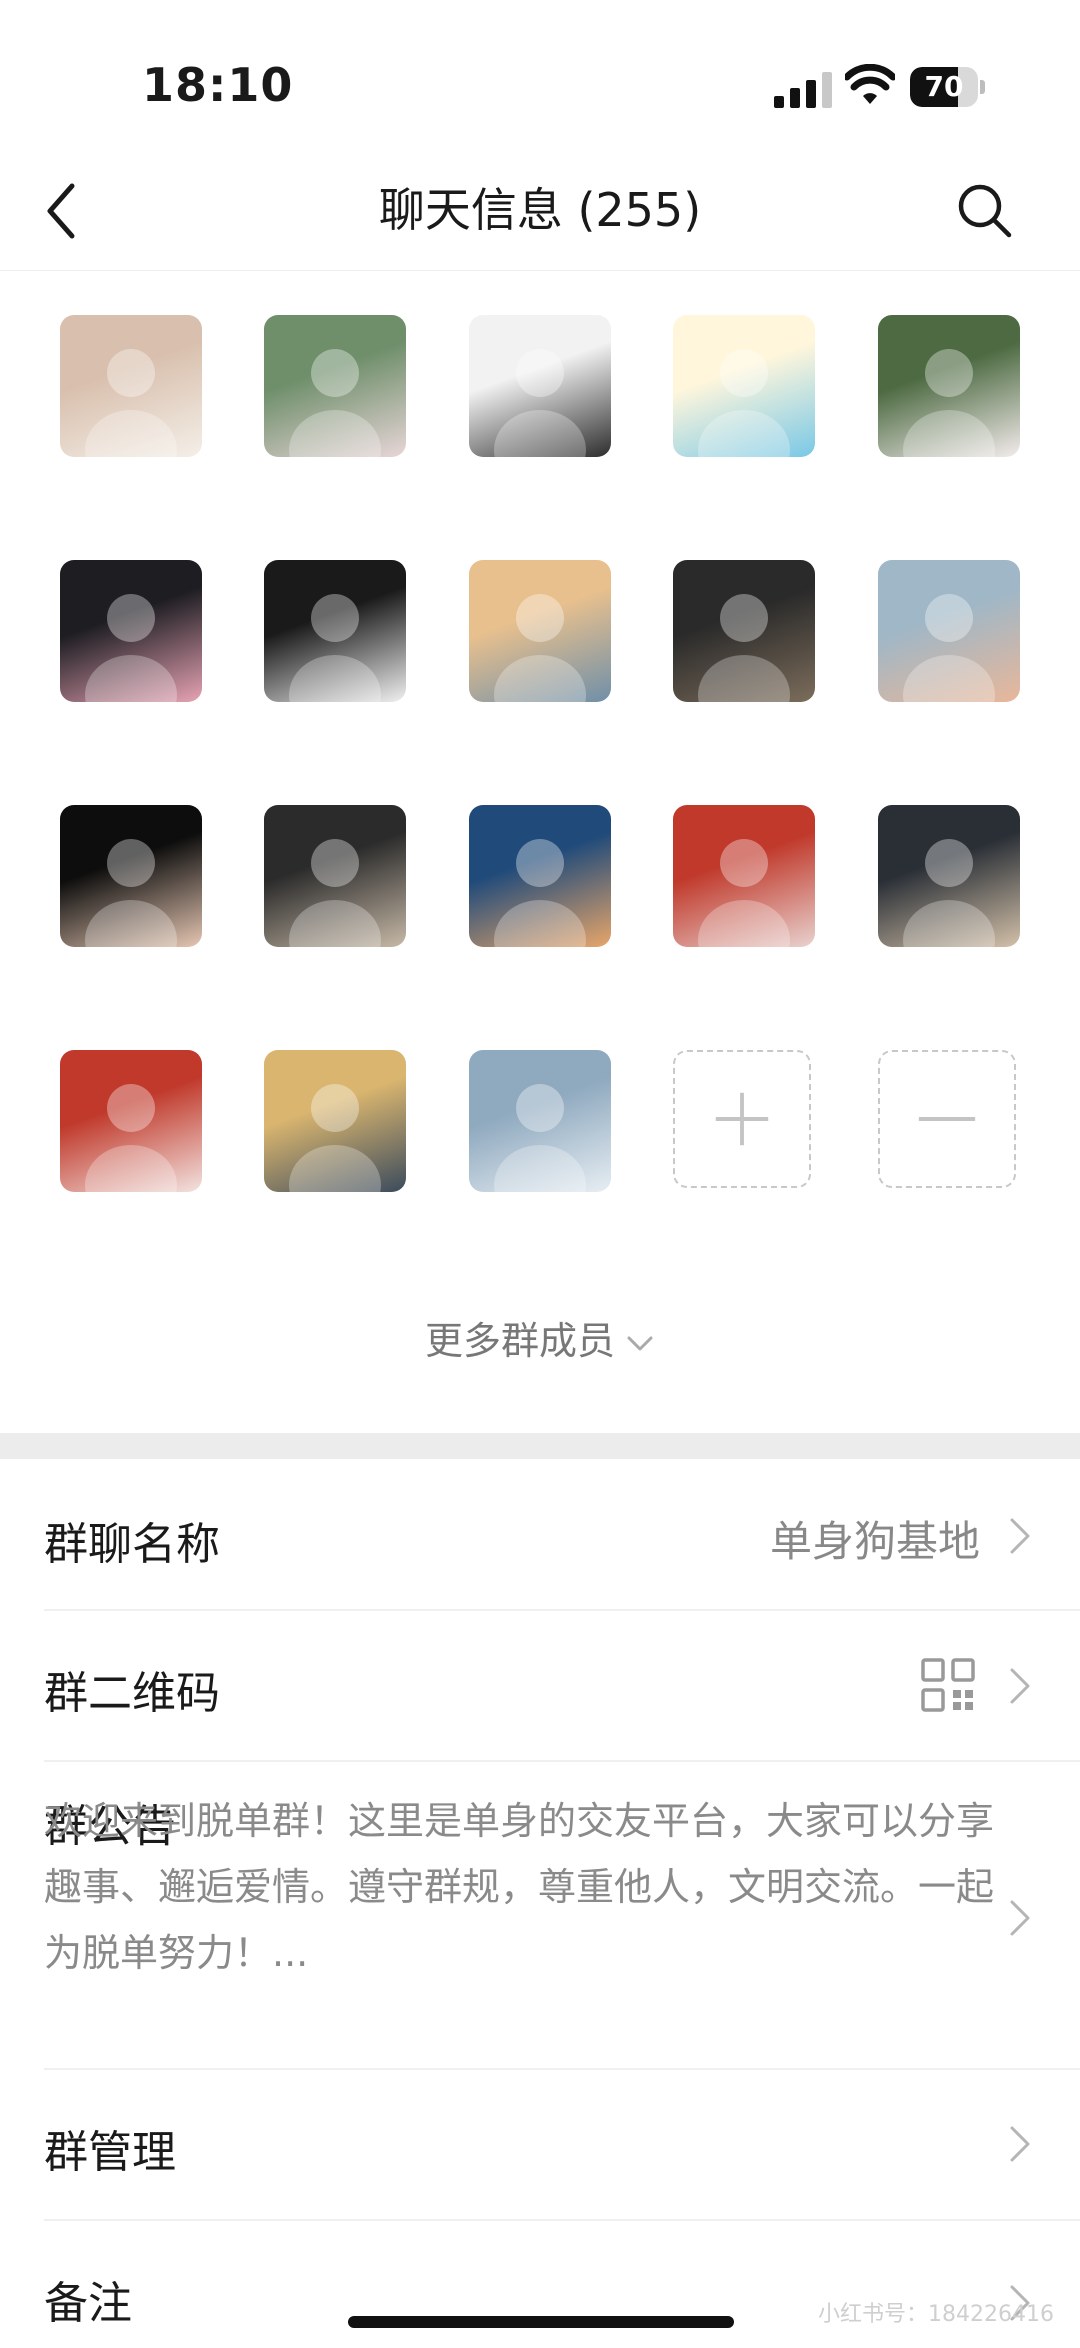 The width and height of the screenshot is (1080, 2348). I want to click on group-name-label: 群聊名称, so click(132, 1544).